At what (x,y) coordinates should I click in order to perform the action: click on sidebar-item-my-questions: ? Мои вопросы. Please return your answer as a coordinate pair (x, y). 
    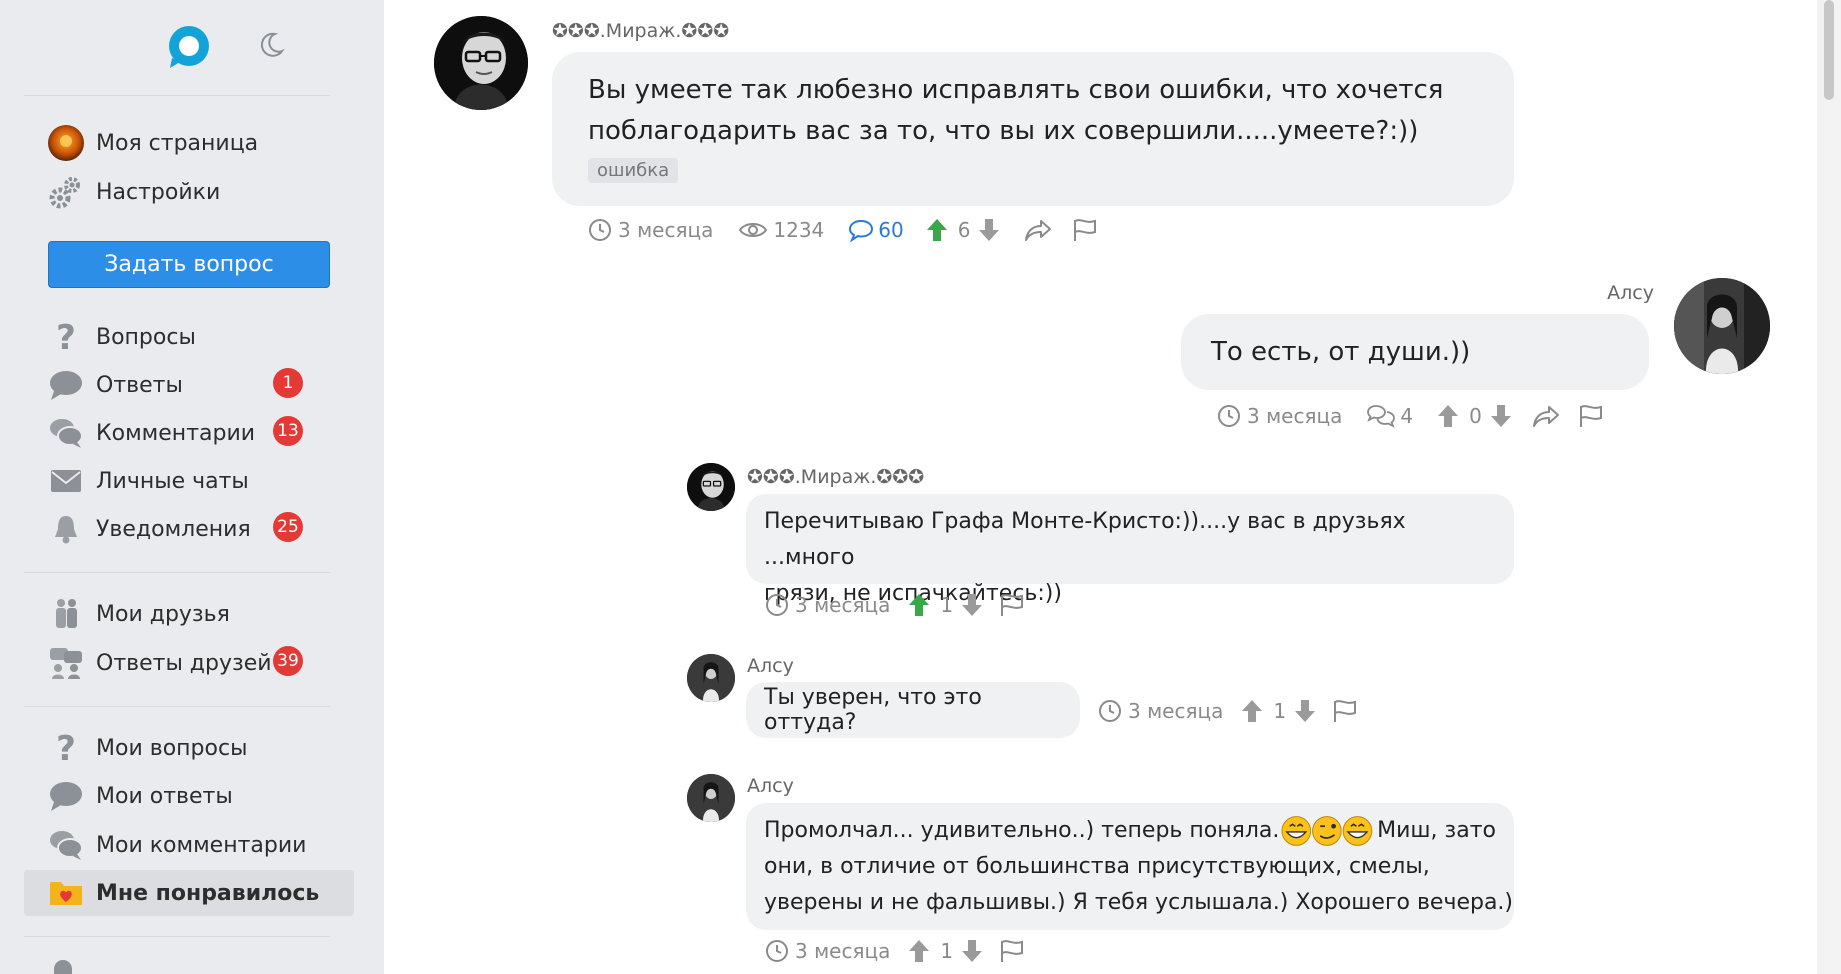
    Looking at the image, I should click on (189, 748).